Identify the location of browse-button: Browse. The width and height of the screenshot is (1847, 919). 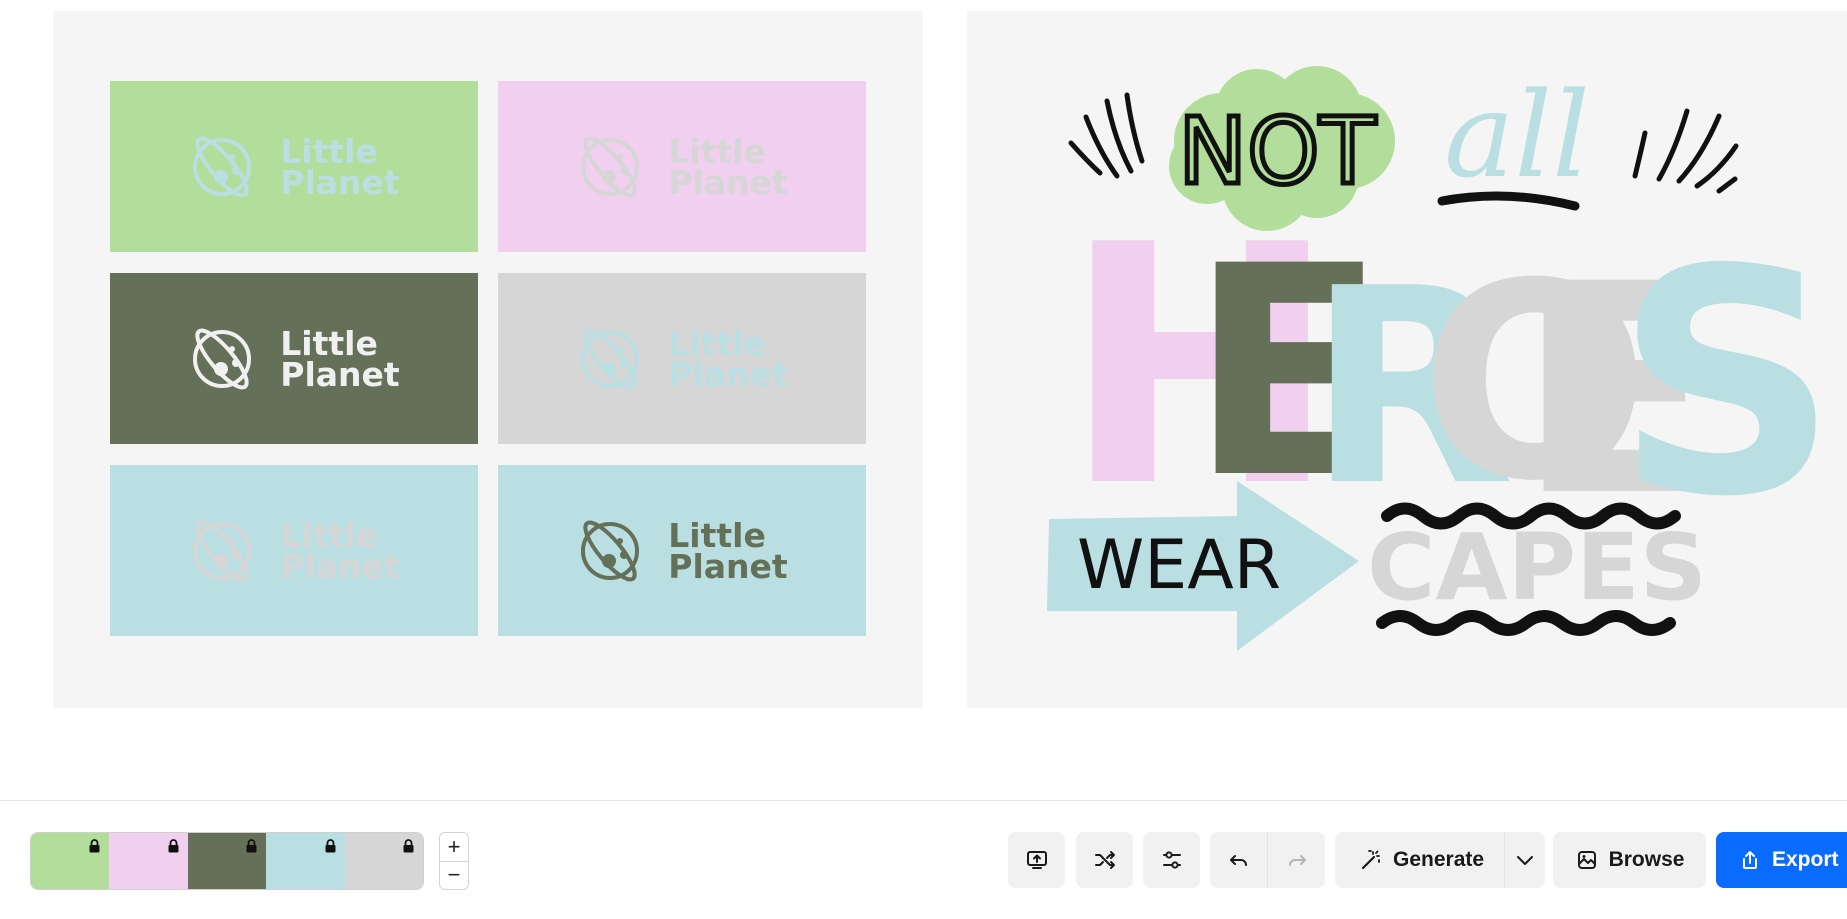
(1629, 860).